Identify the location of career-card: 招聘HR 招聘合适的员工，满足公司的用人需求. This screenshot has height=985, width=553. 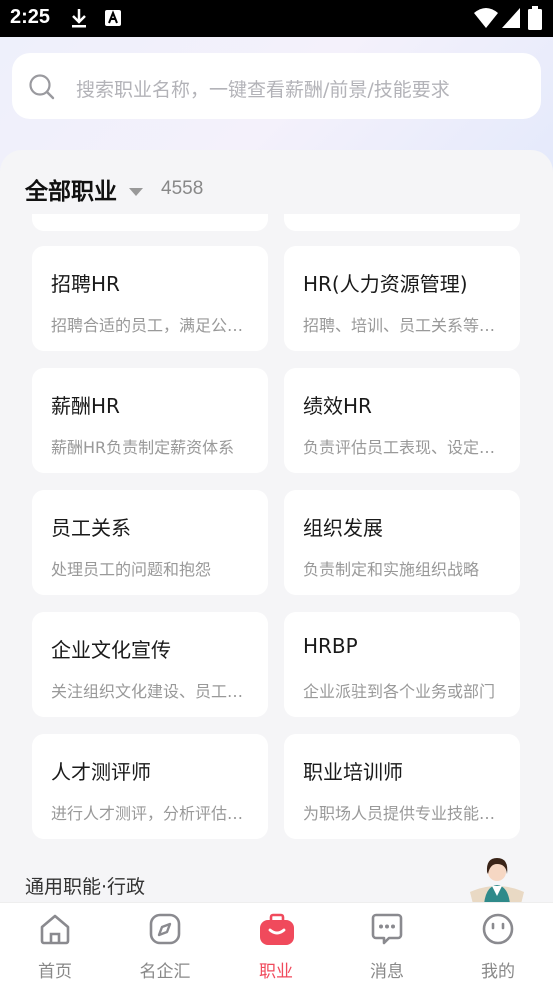
(150, 298).